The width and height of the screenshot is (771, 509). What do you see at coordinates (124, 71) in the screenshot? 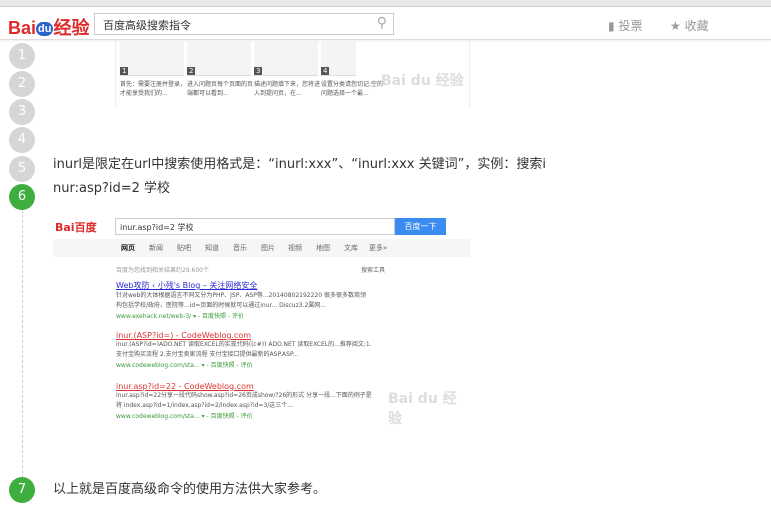
I see `thumb-number: 1` at bounding box center [124, 71].